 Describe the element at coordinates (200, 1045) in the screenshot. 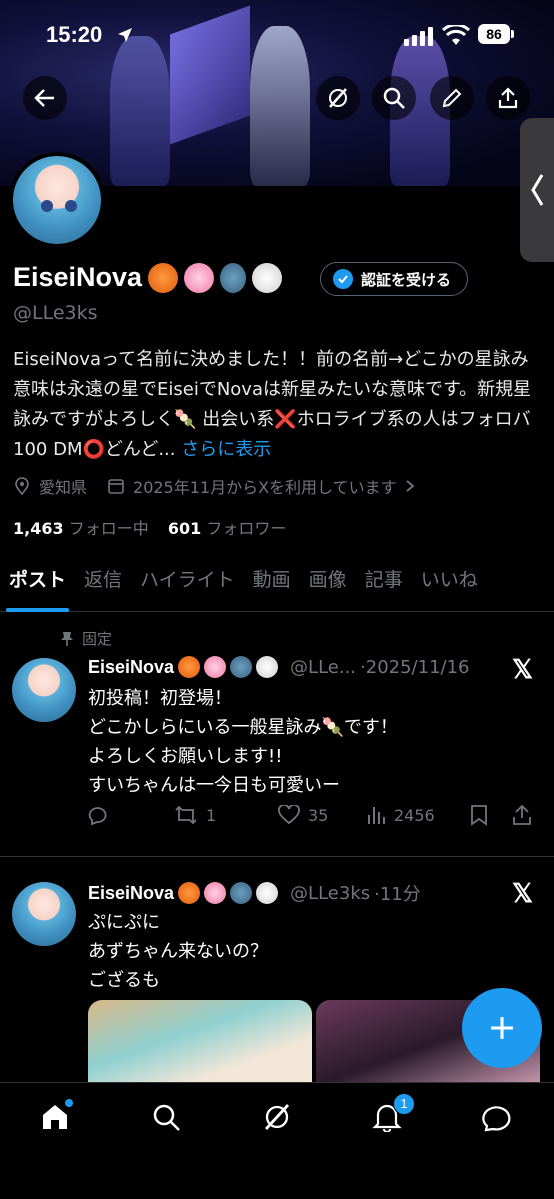

I see `tweet-media-image` at that location.